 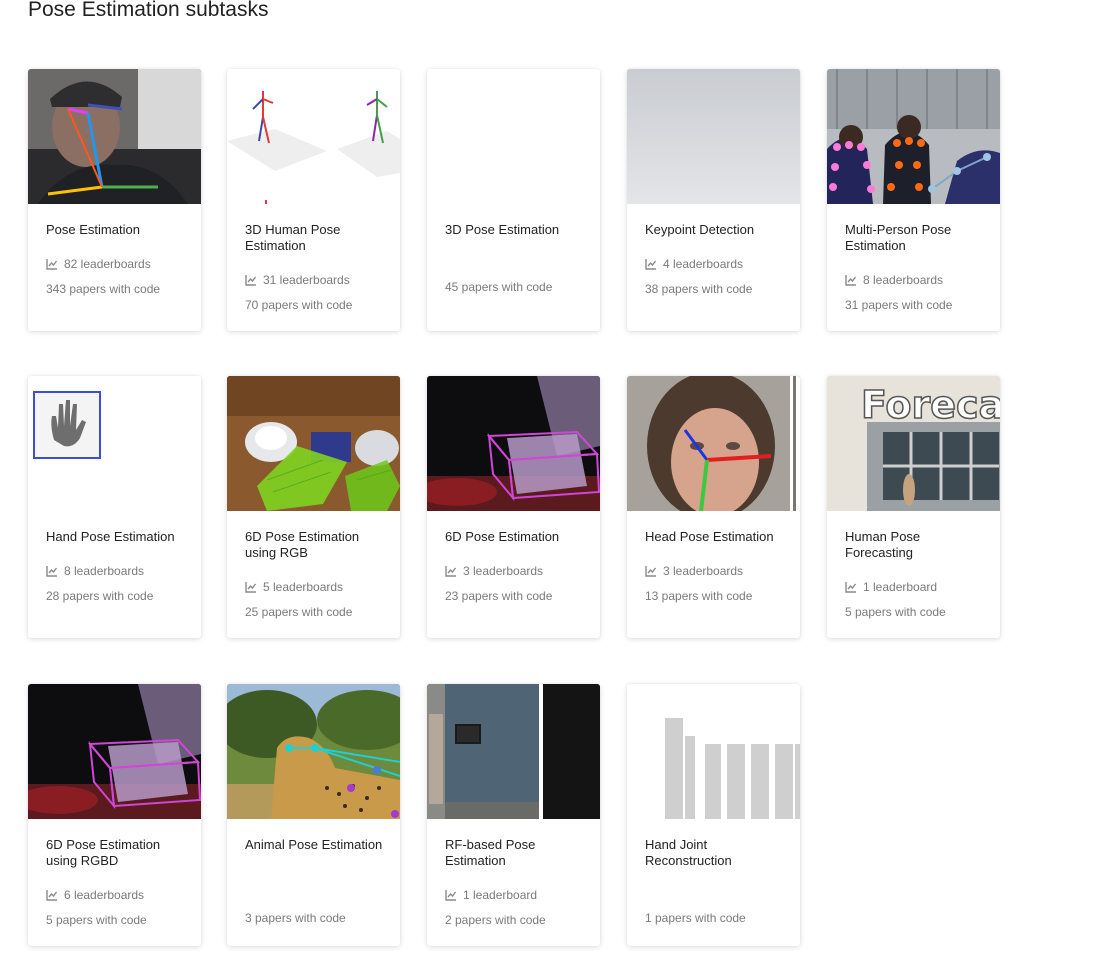 I want to click on papers-count: 343 papers with code, so click(x=103, y=289).